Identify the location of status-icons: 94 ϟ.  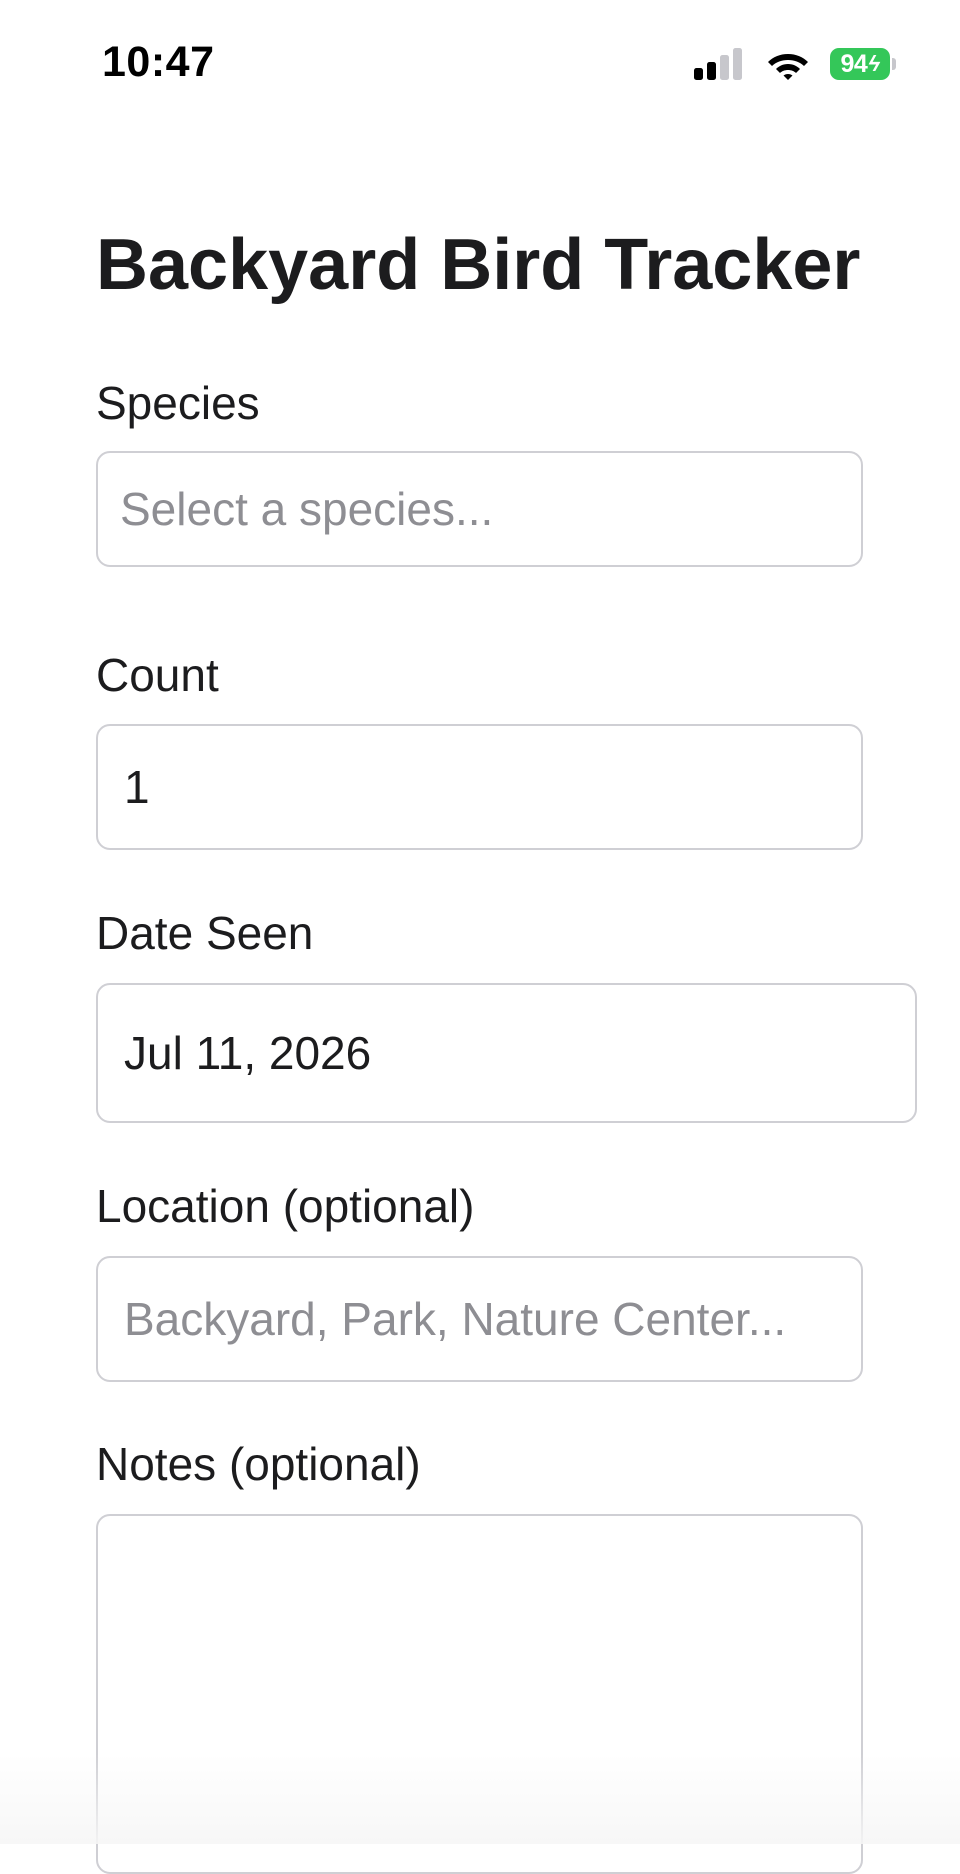
(795, 64).